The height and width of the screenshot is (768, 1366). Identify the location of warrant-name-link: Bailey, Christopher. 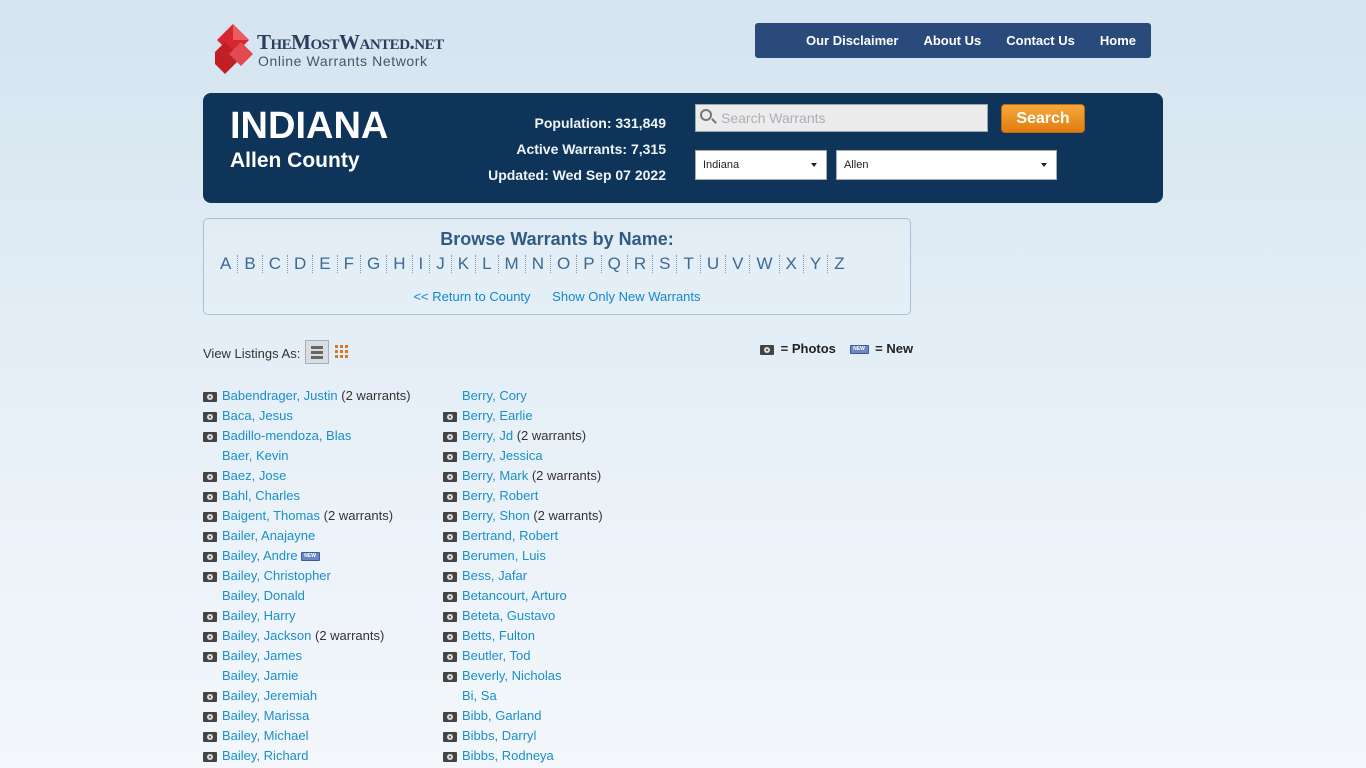
(276, 575).